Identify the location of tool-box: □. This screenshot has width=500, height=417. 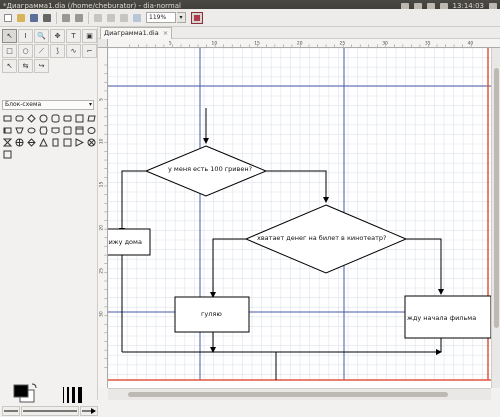
(9, 51).